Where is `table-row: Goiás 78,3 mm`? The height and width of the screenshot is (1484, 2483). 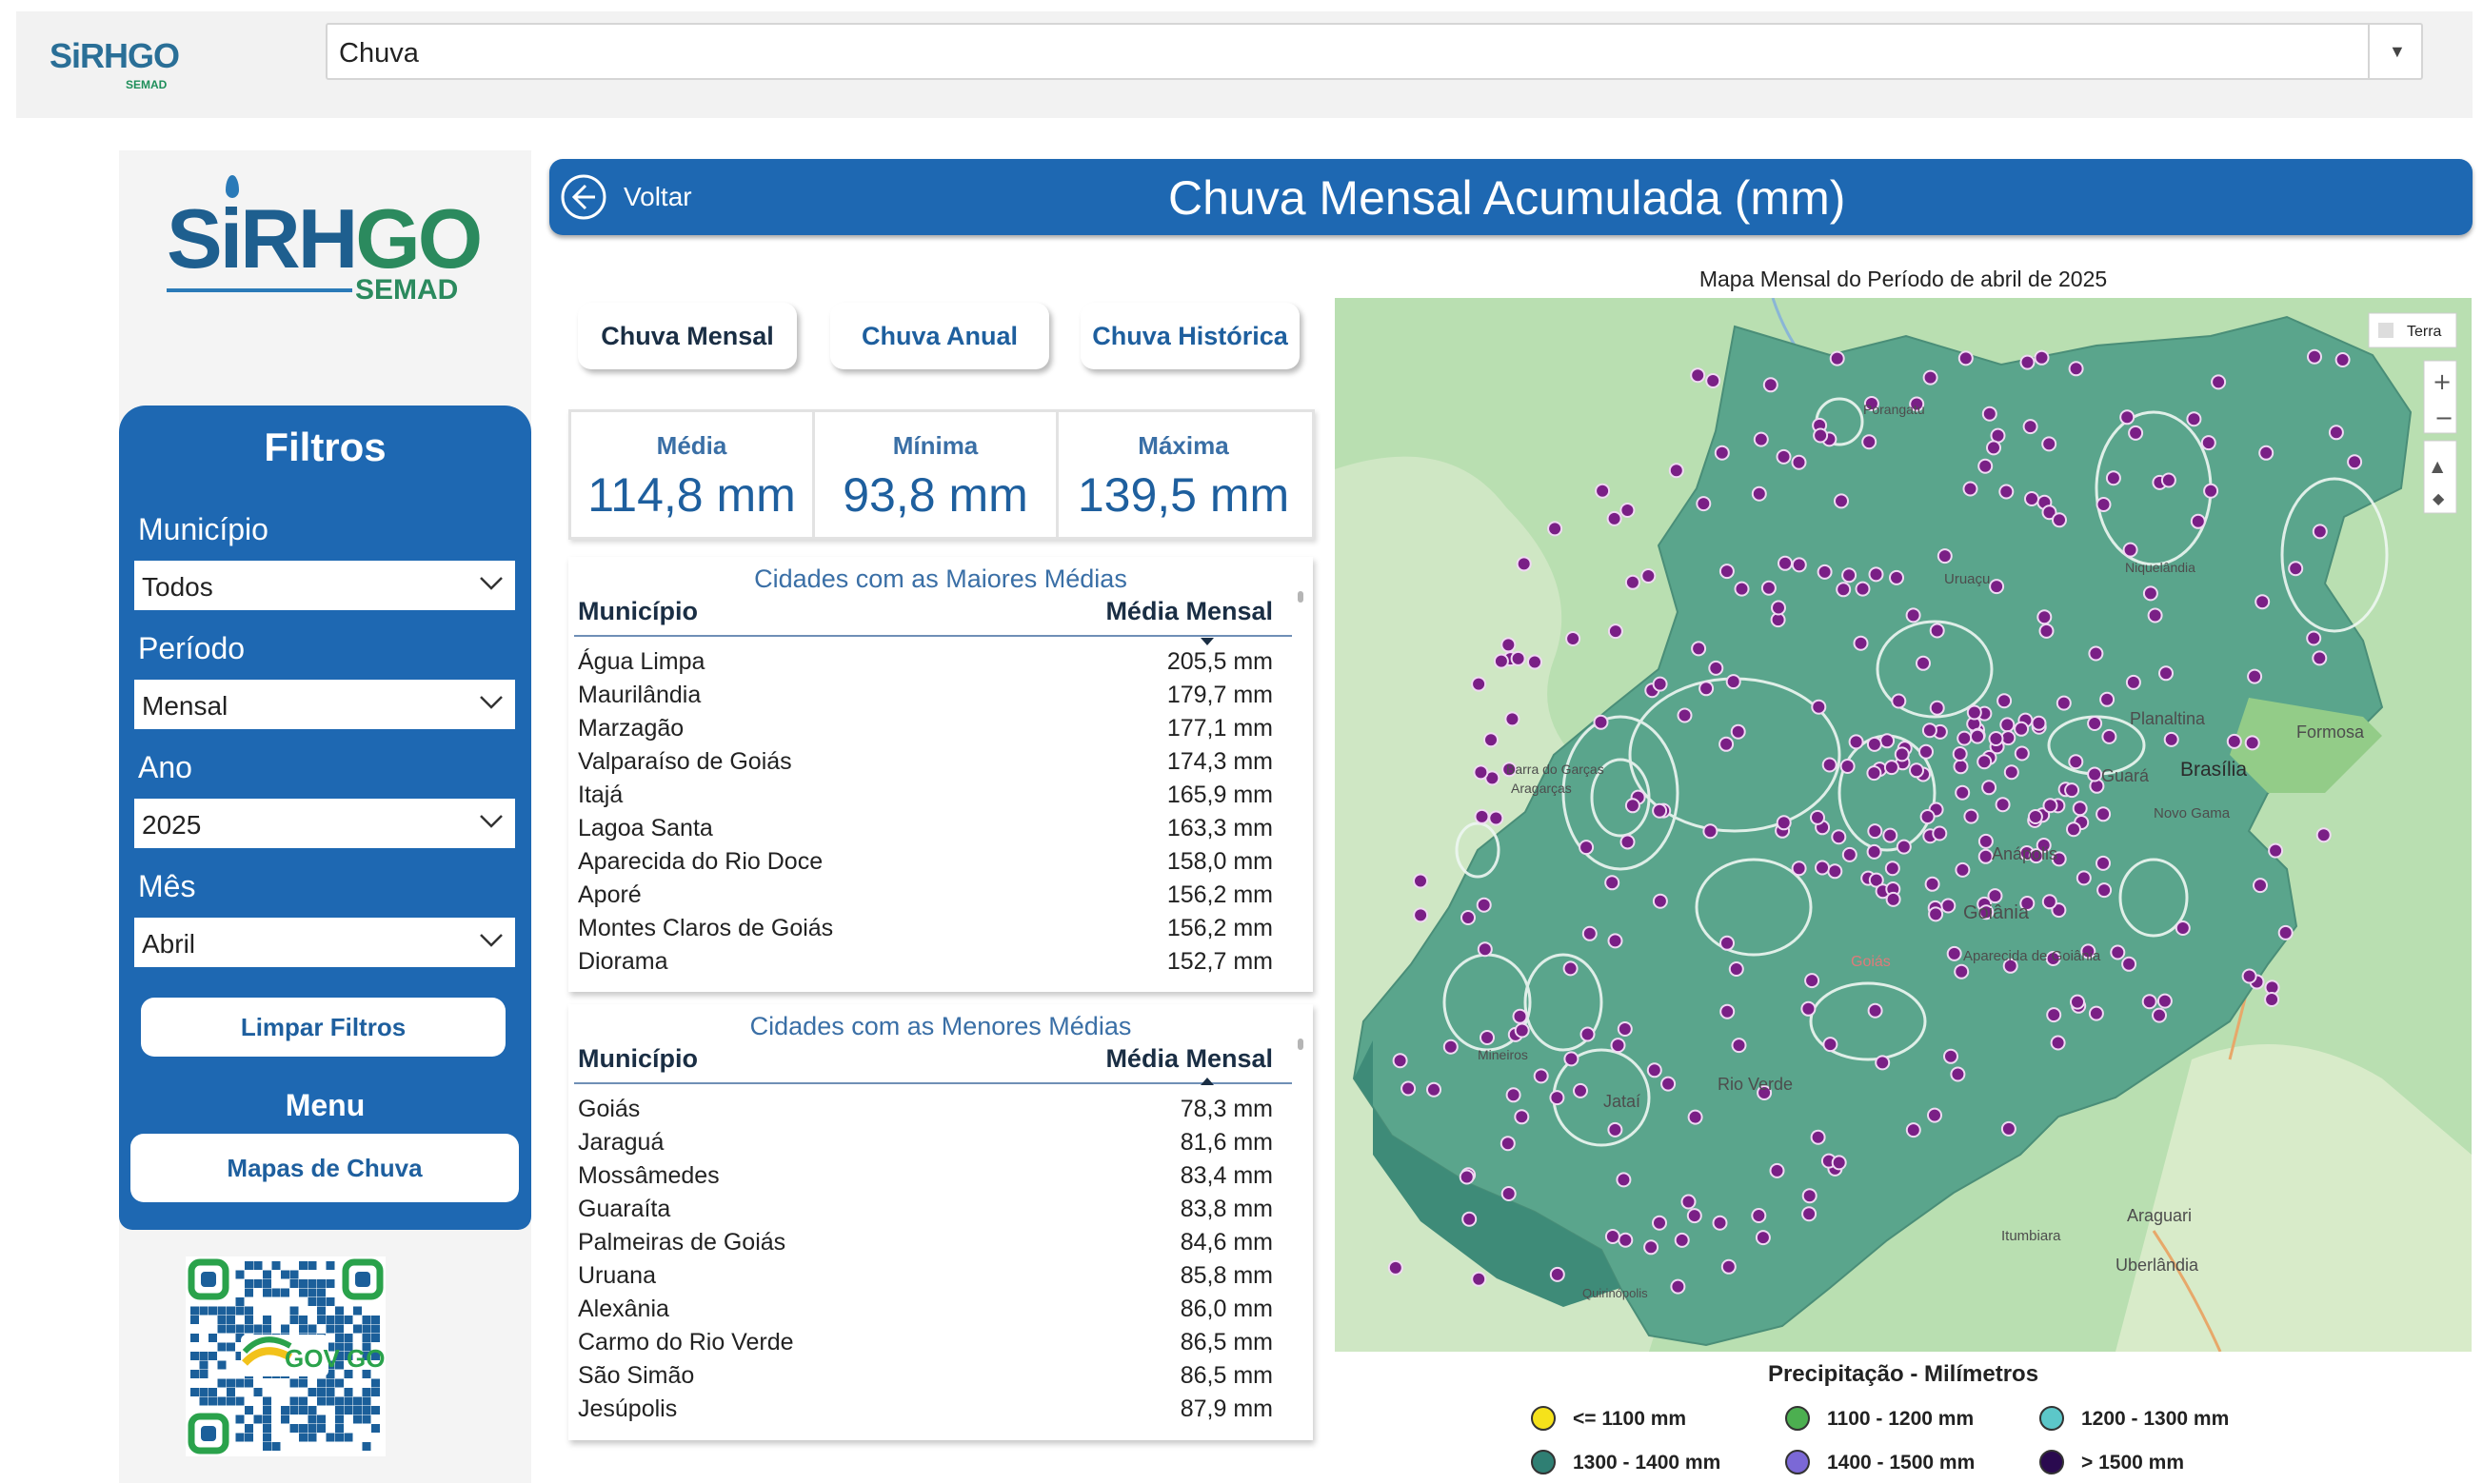
table-row: Goiás 78,3 mm is located at coordinates (925, 1108).